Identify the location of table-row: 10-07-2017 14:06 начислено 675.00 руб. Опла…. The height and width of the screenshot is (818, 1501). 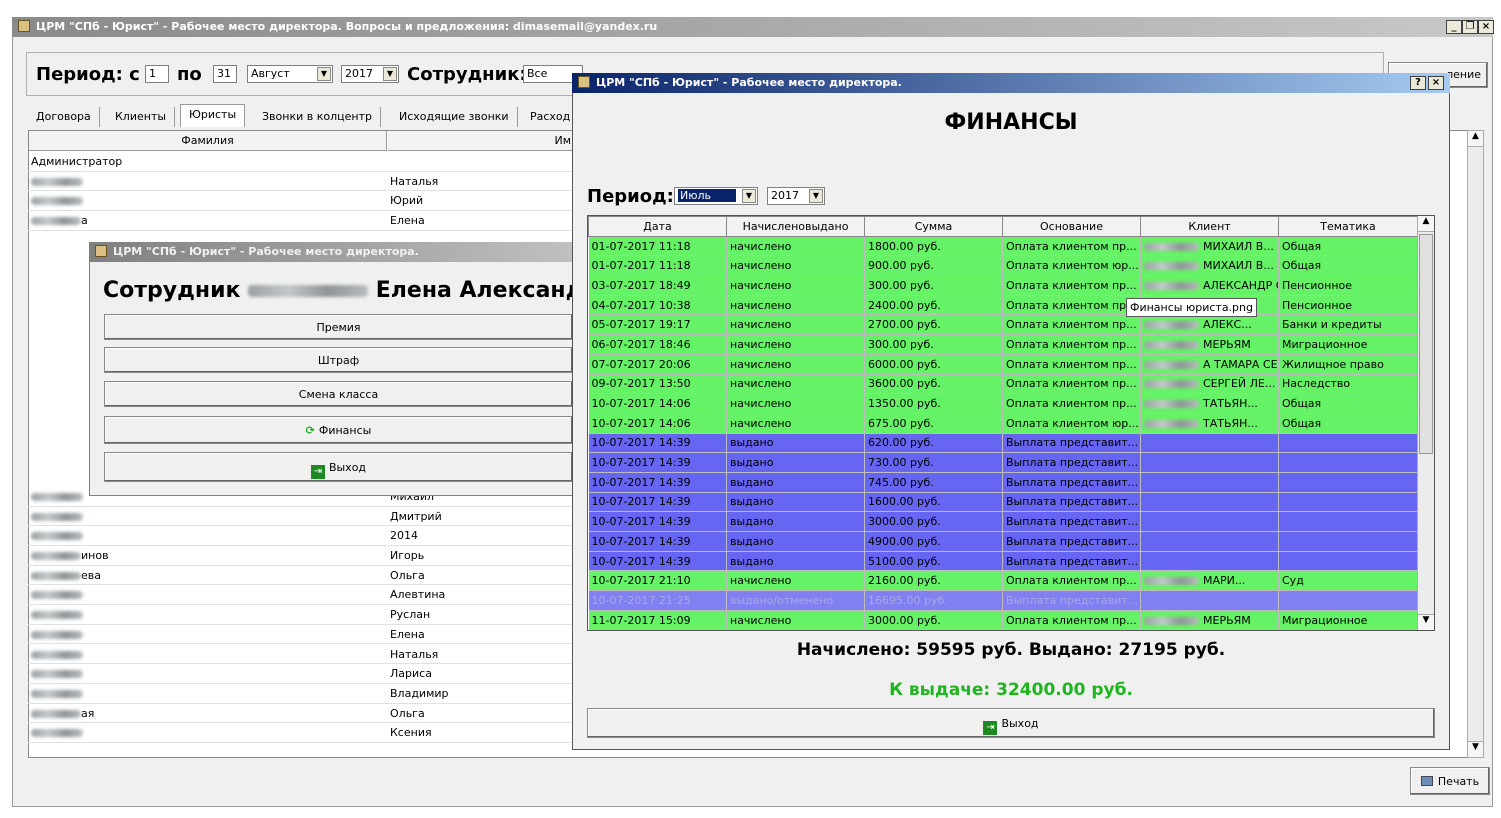
(1003, 423).